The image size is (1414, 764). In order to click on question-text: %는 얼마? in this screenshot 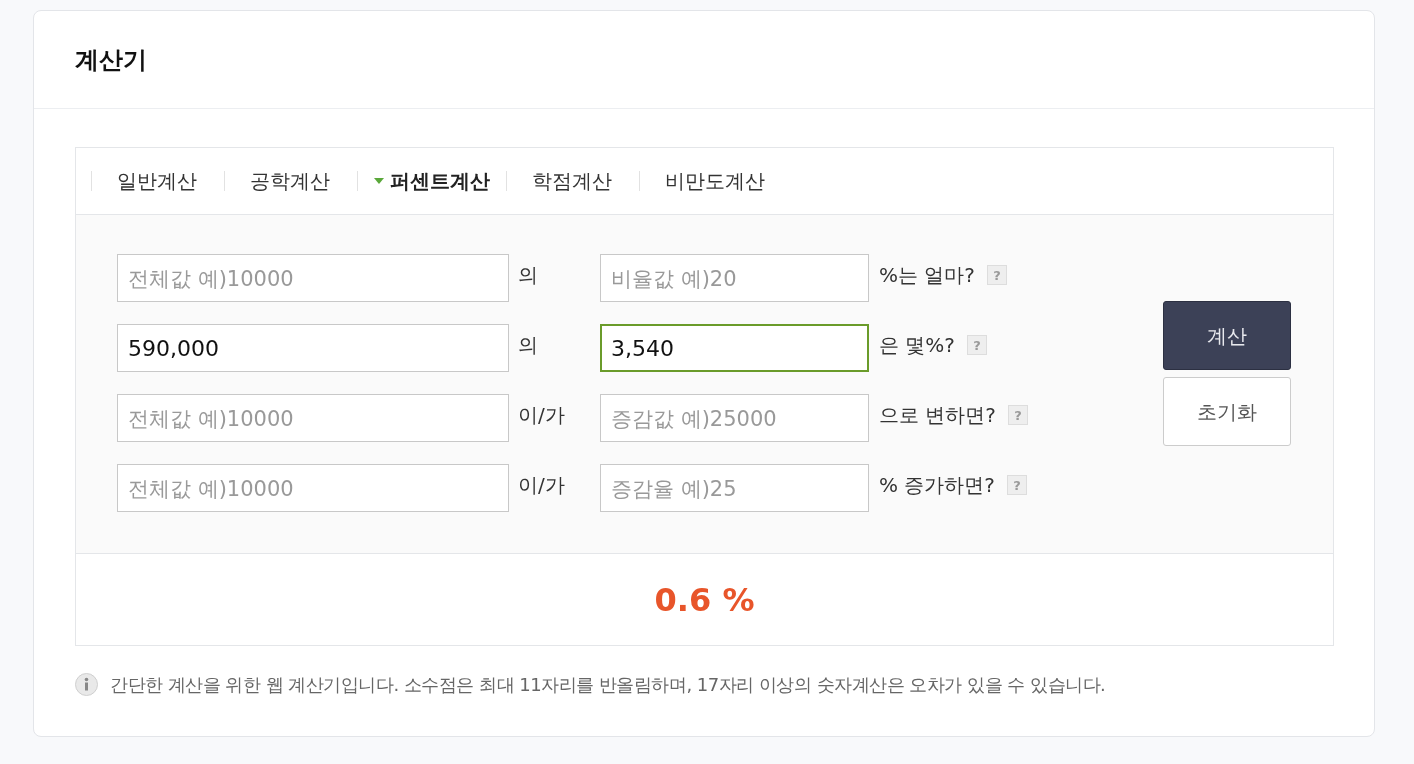, I will do `click(927, 275)`.